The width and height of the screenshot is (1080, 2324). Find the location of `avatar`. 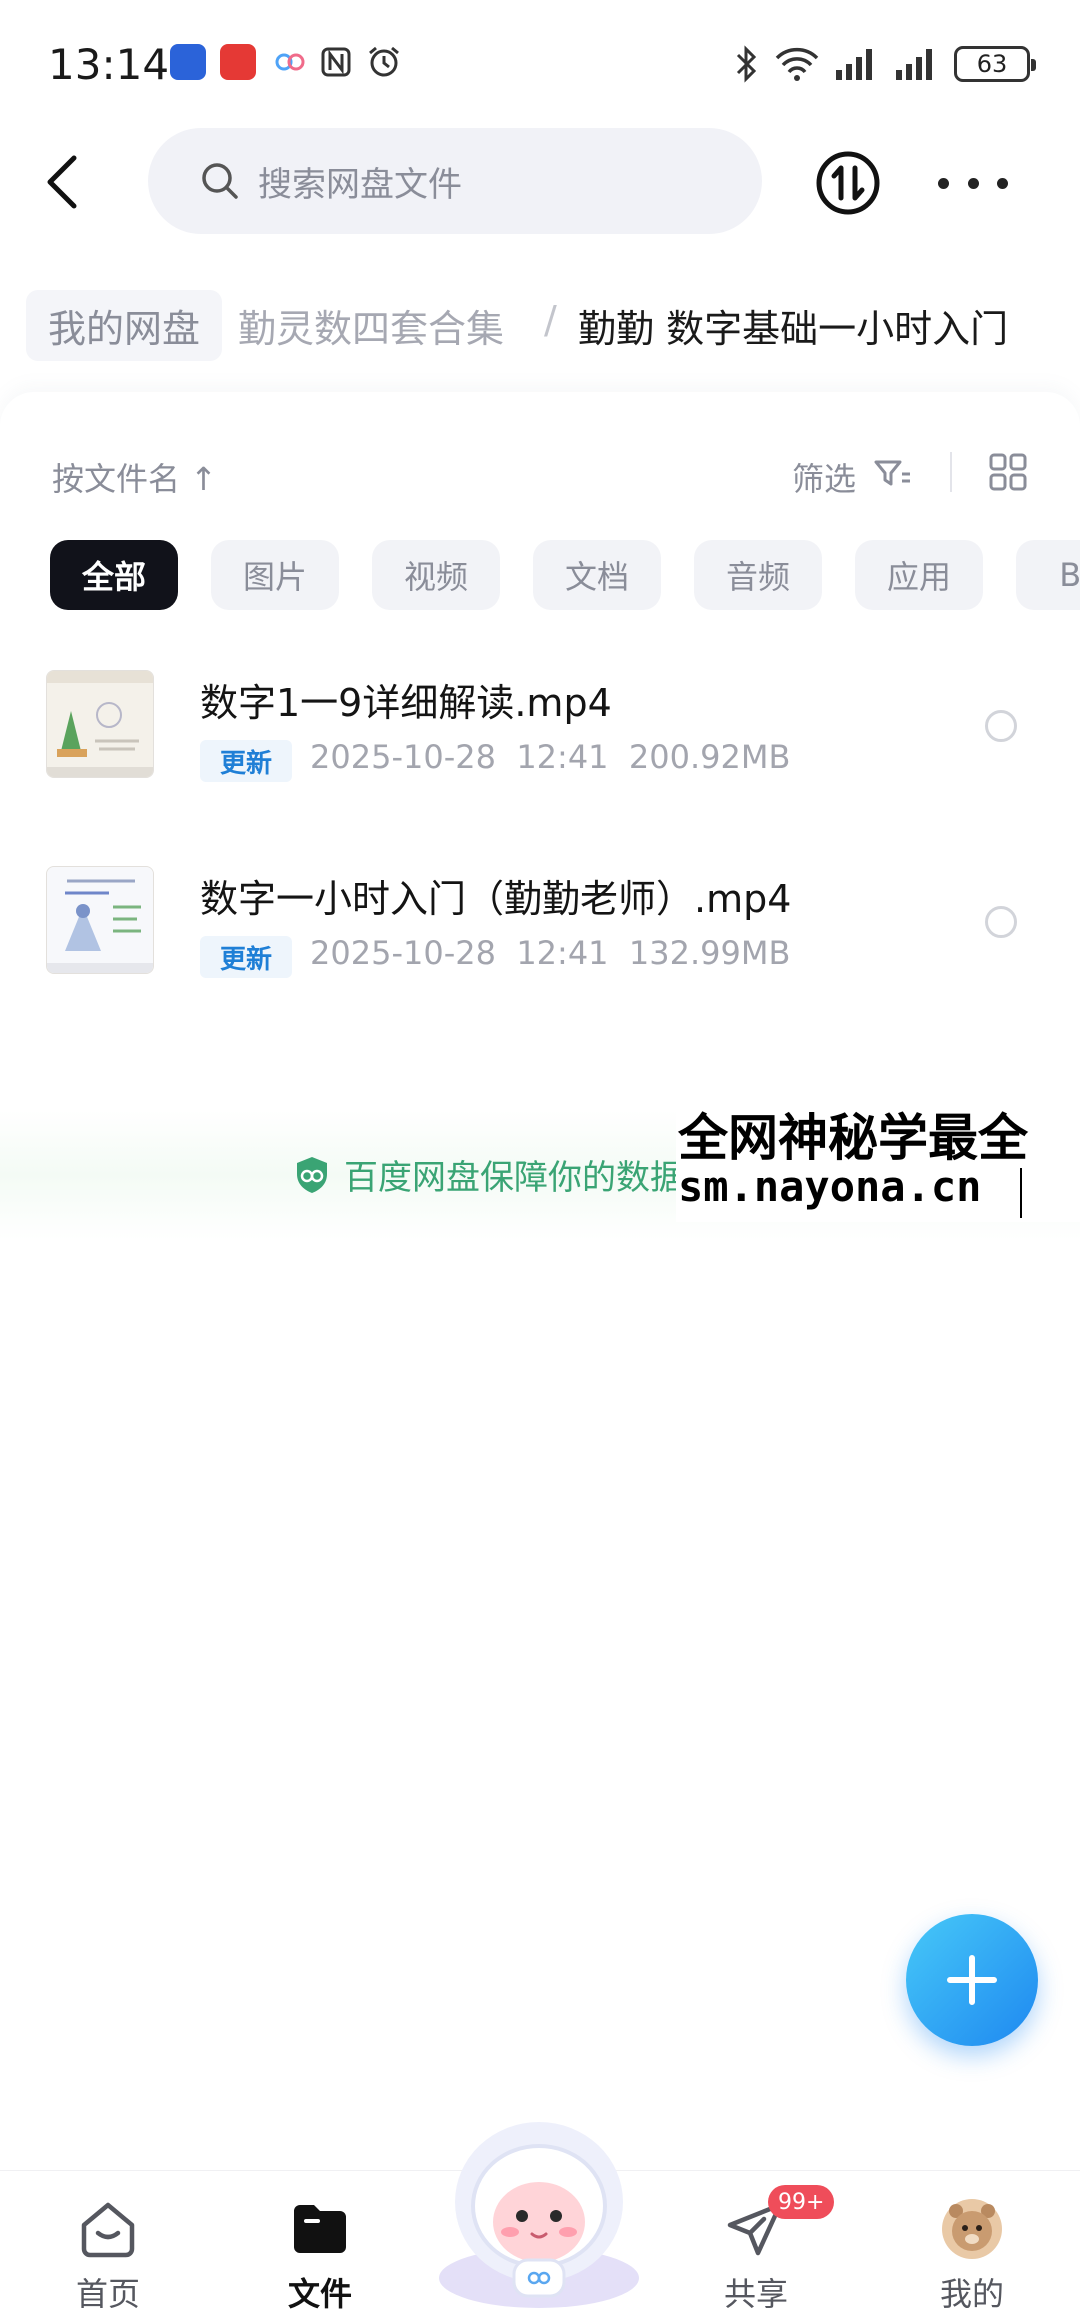

avatar is located at coordinates (972, 2229).